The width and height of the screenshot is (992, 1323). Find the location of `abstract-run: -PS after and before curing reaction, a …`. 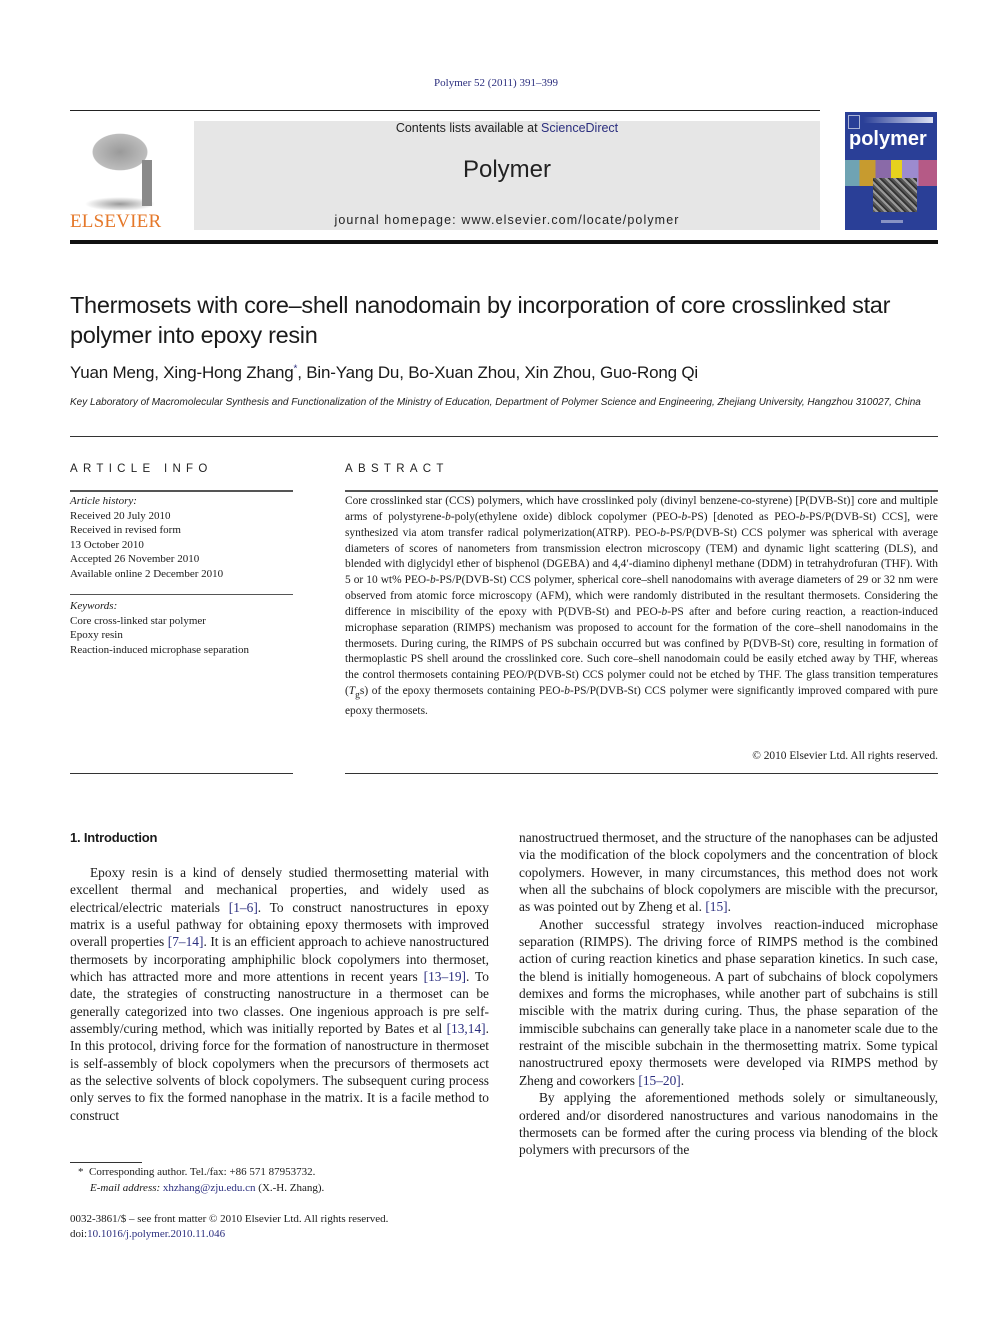

abstract-run: -PS after and before curing reaction, a … is located at coordinates (641, 651).